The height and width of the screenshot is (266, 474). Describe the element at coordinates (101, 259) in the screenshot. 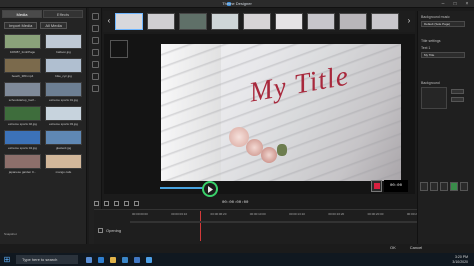

I see `edge-icon` at that location.